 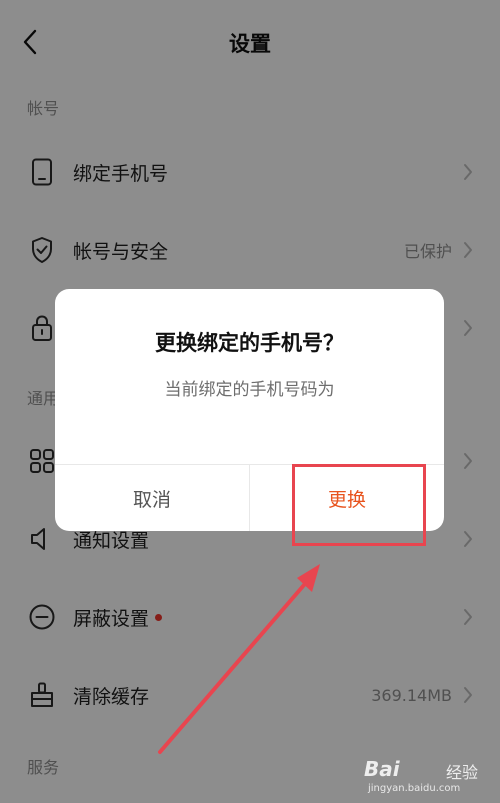 I want to click on watermark-logo: Bai 经验 jingyan.baidu.com, so click(x=427, y=777).